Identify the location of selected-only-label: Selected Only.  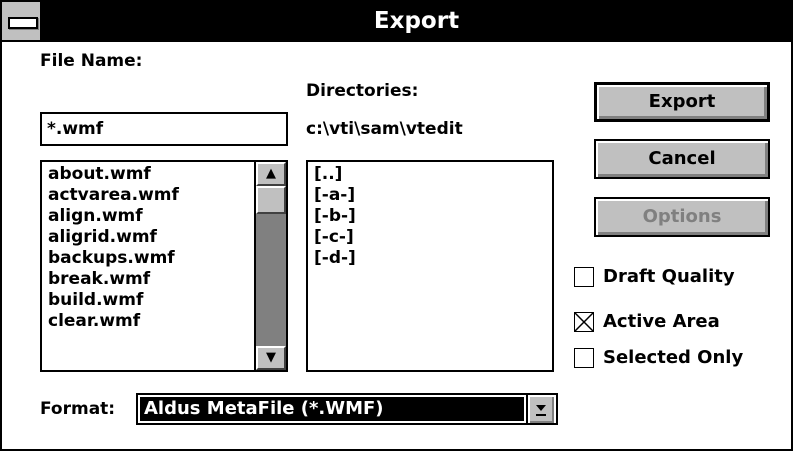
(673, 357).